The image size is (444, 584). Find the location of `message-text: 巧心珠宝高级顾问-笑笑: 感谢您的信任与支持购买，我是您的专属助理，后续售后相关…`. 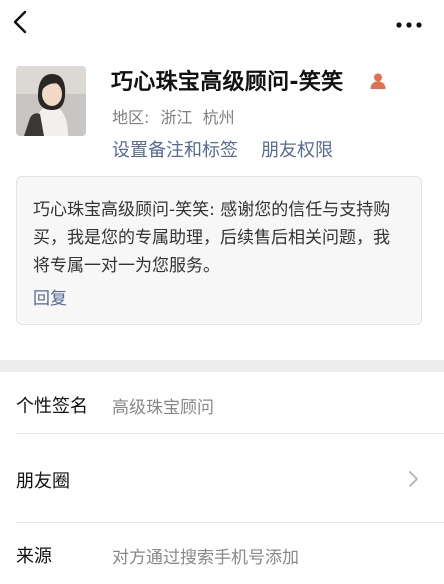

message-text: 巧心珠宝高级顾问-笑笑: 感谢您的信任与支持购买，我是您的专属助理，后续售后相关… is located at coordinates (212, 238).